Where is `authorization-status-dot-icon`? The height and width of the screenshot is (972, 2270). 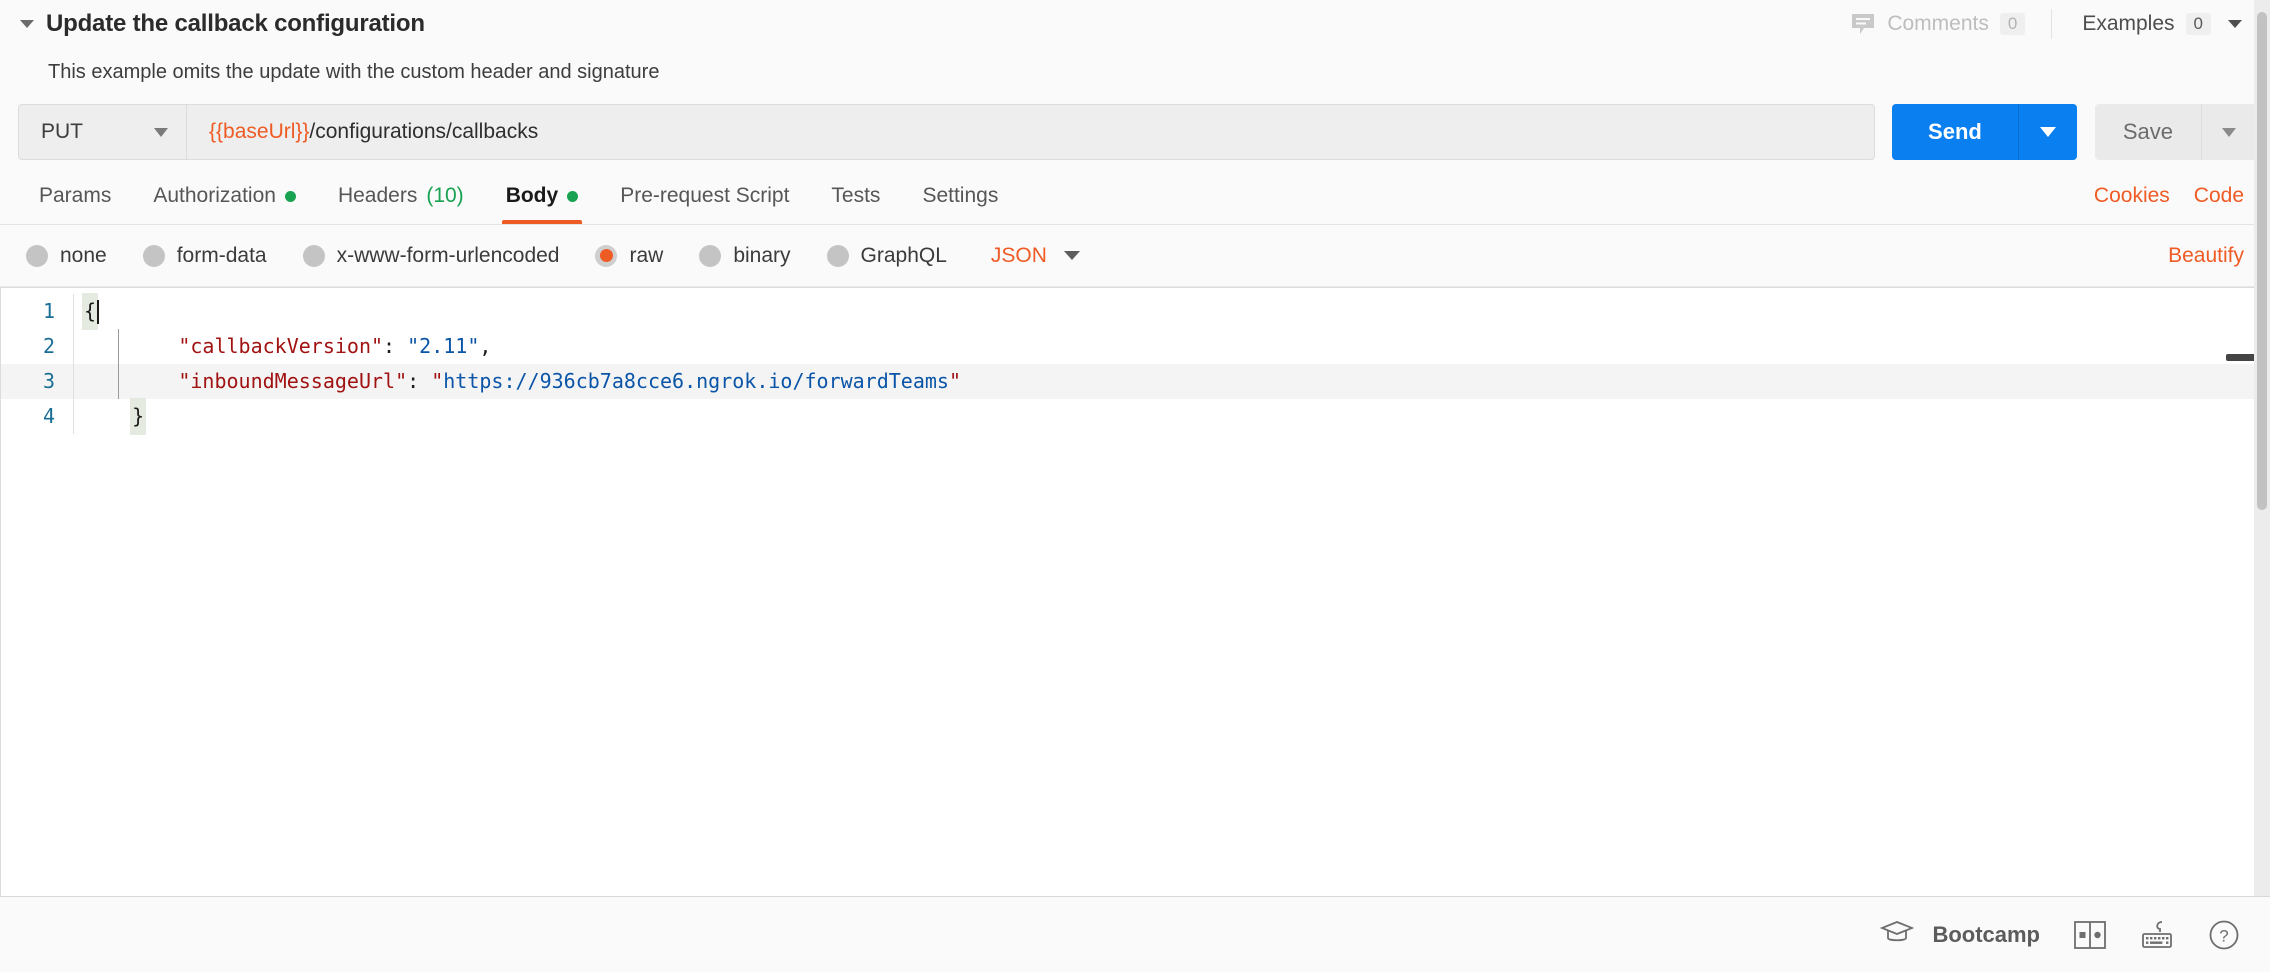
authorization-status-dot-icon is located at coordinates (290, 196).